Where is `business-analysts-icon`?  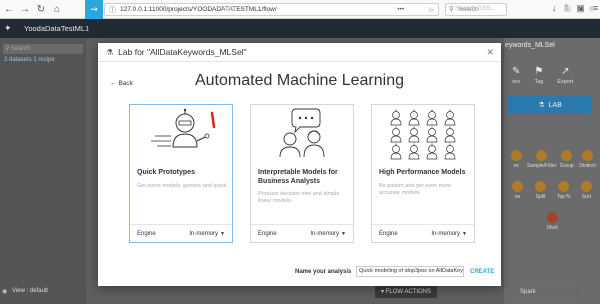 business-analysts-icon is located at coordinates (302, 134).